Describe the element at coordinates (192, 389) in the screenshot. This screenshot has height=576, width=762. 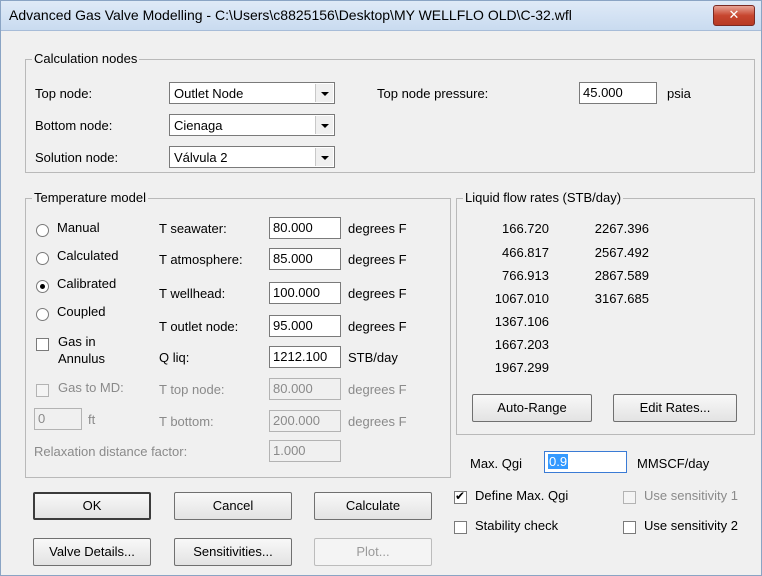
I see `t-top-node-label: T top node:` at that location.